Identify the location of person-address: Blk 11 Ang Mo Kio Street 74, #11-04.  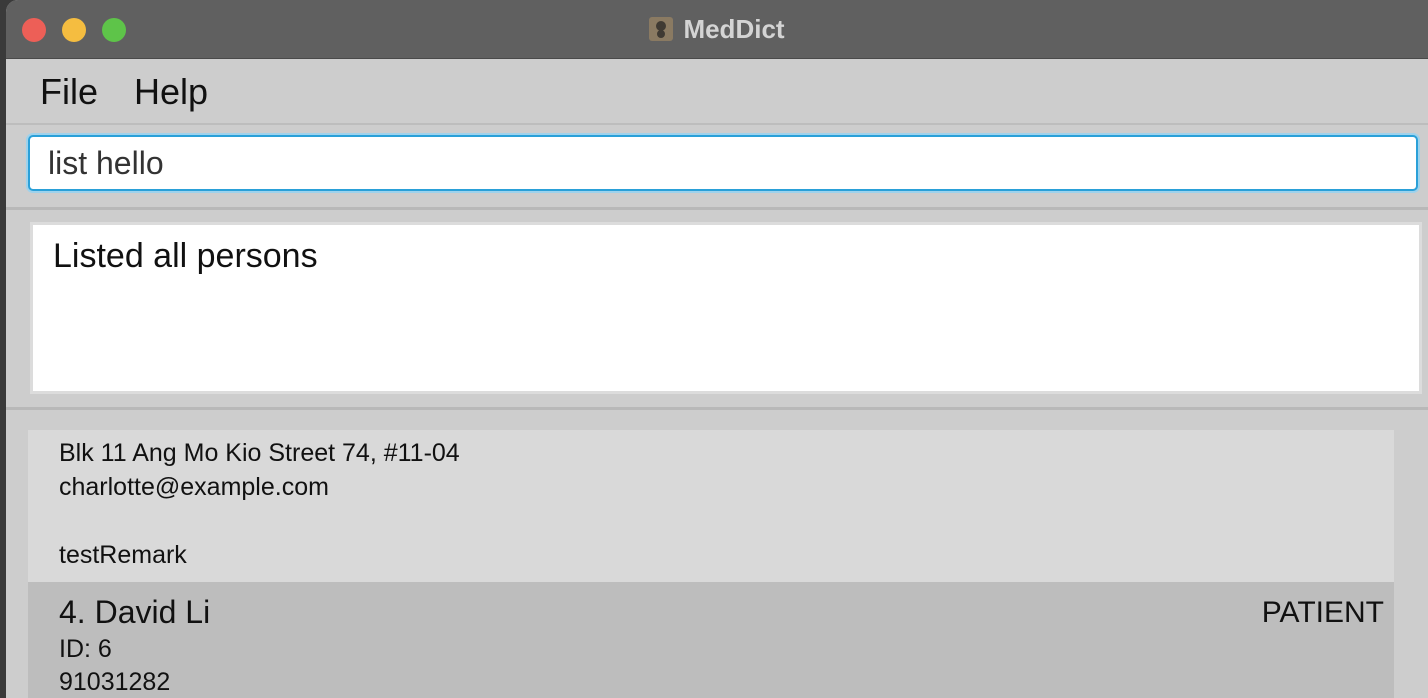
(259, 453).